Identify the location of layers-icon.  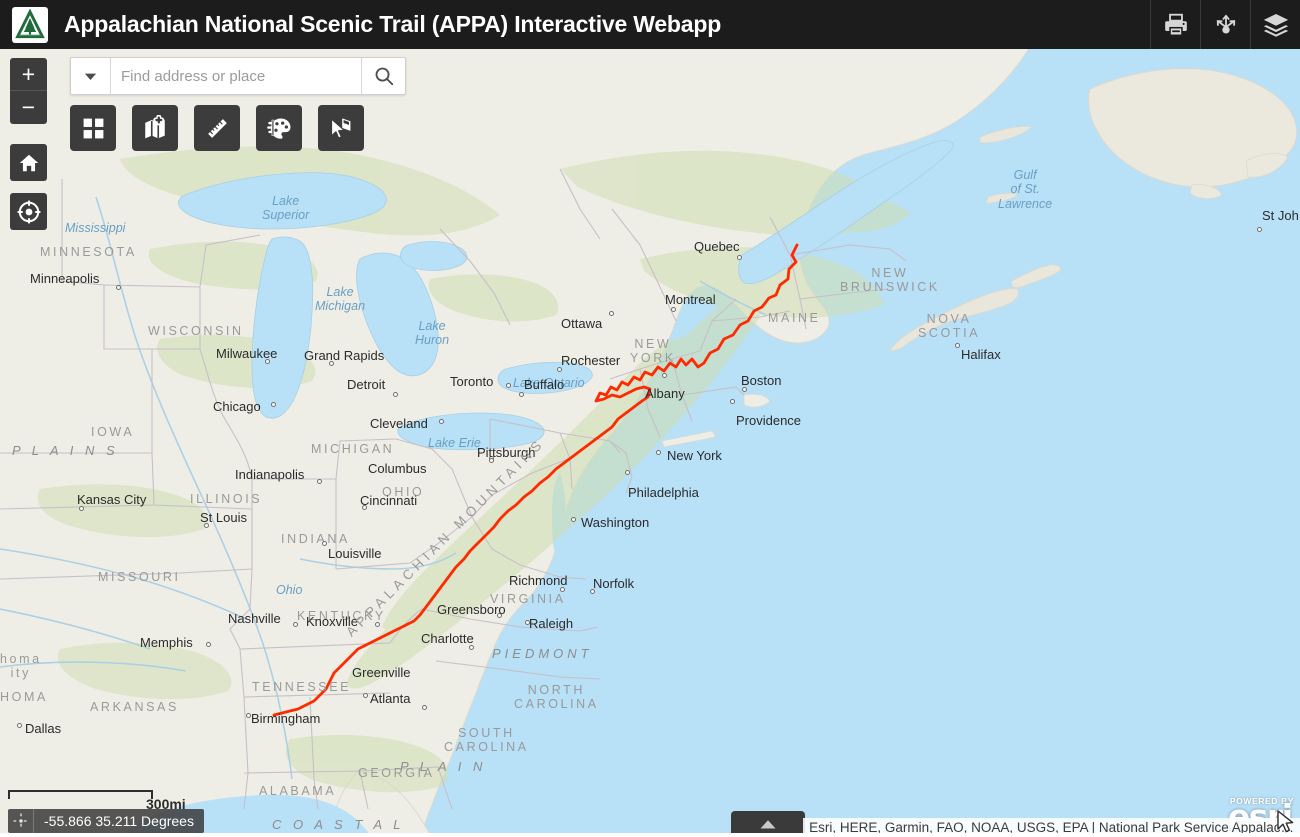
(1275, 25).